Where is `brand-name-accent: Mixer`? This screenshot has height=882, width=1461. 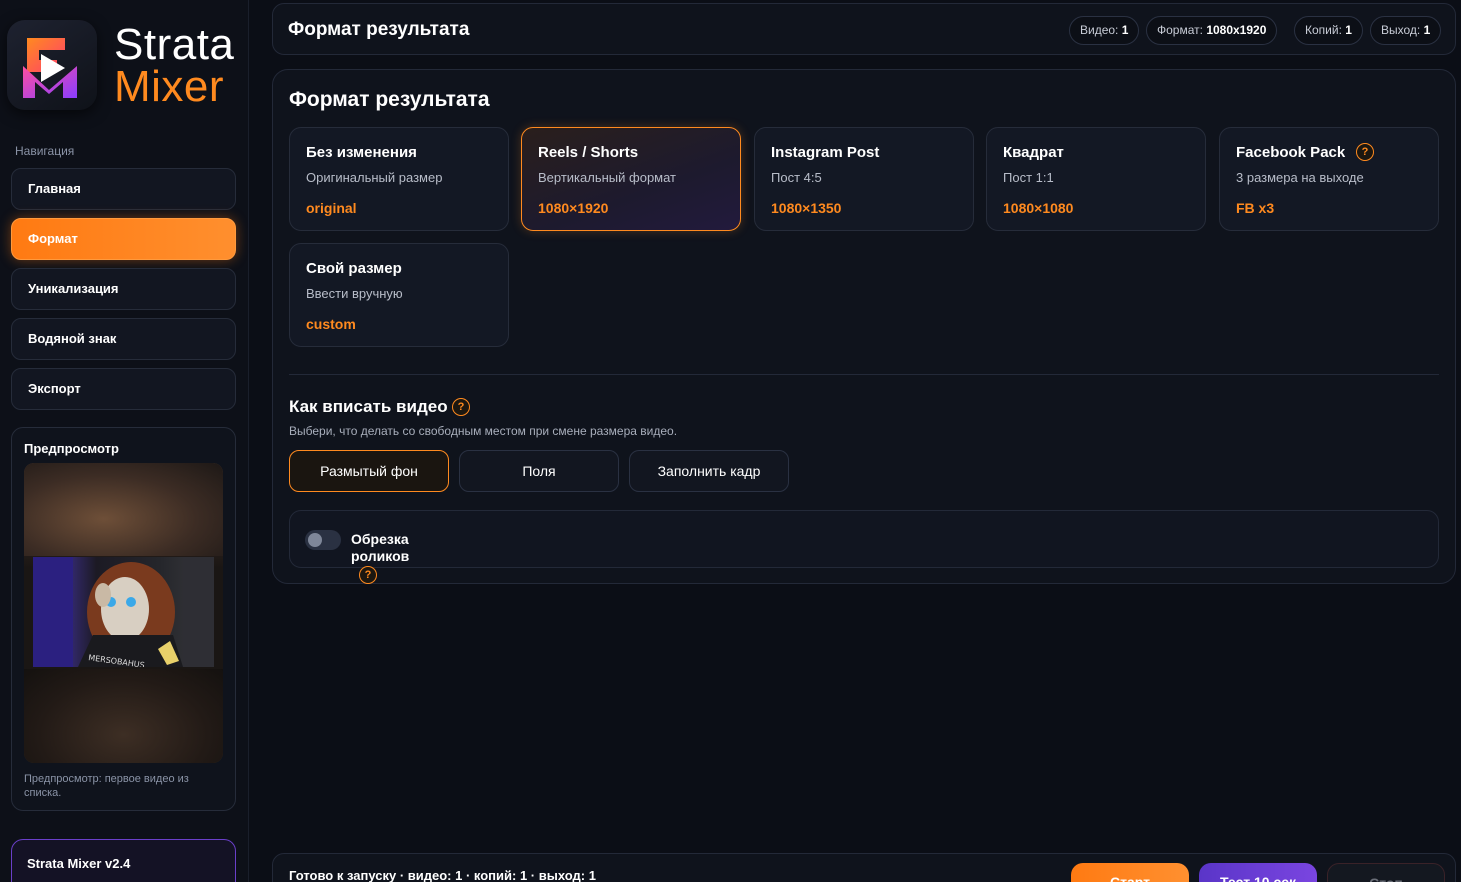 brand-name-accent: Mixer is located at coordinates (169, 86).